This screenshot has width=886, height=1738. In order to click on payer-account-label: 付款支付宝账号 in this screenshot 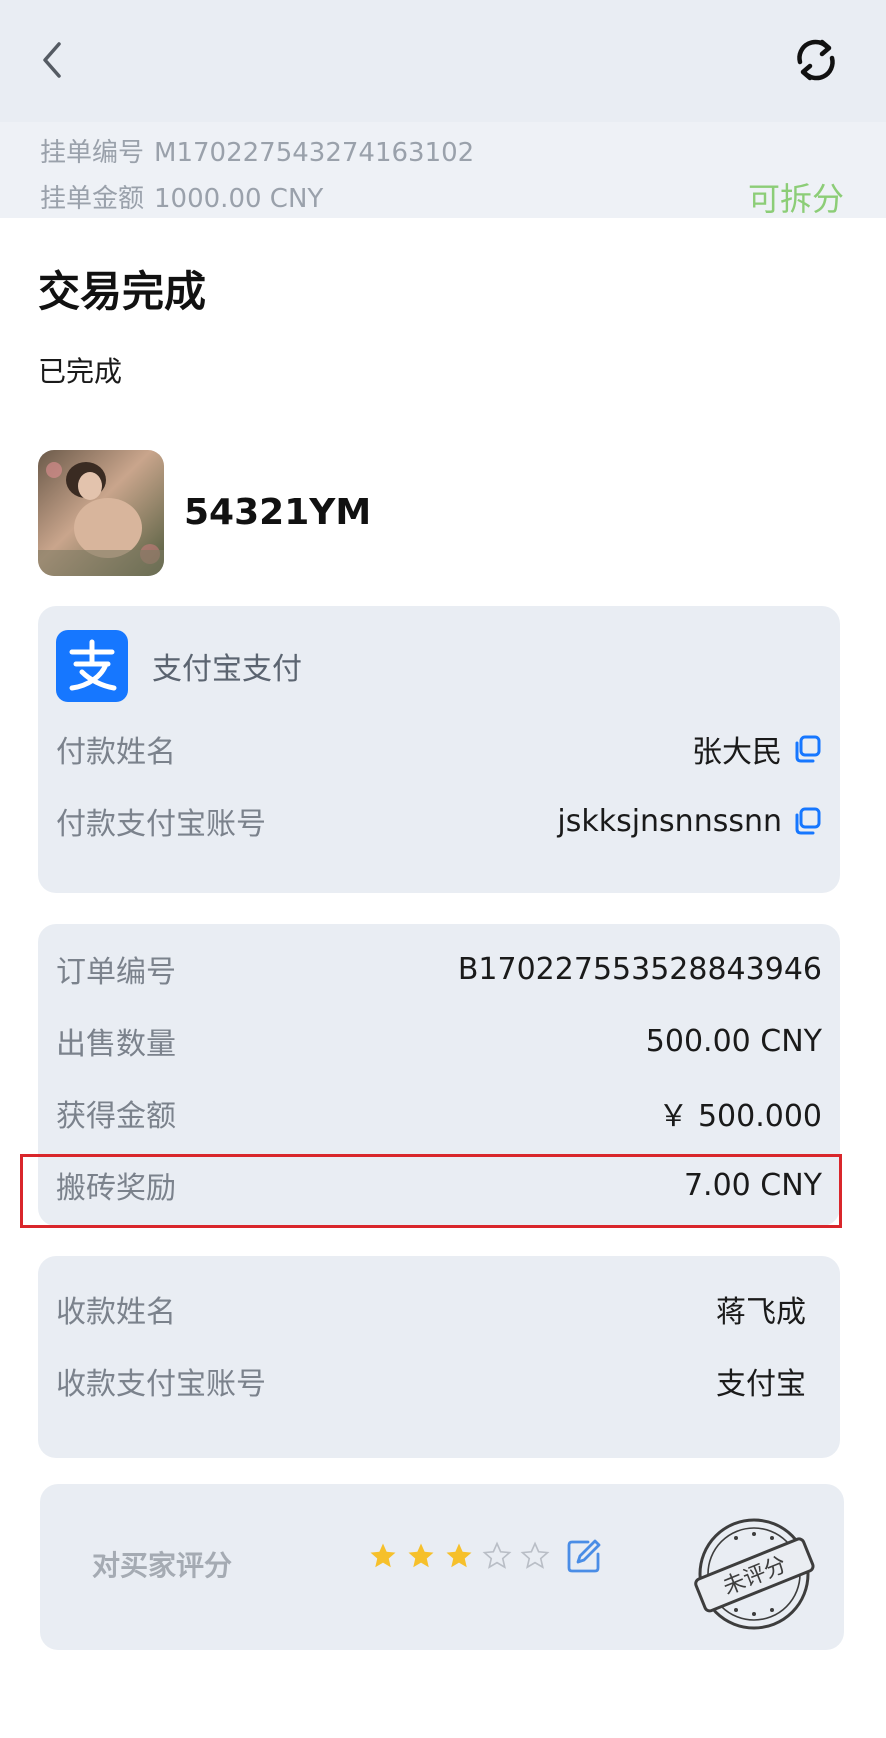, I will do `click(161, 824)`.